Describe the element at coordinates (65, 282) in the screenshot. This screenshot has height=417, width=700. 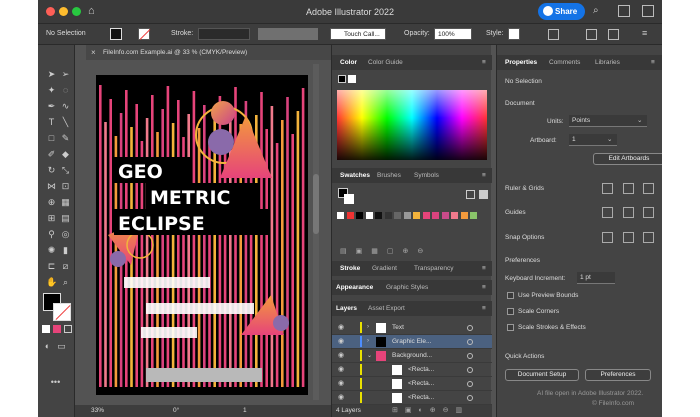
I see `zoom-tool-icon: ⌕` at that location.